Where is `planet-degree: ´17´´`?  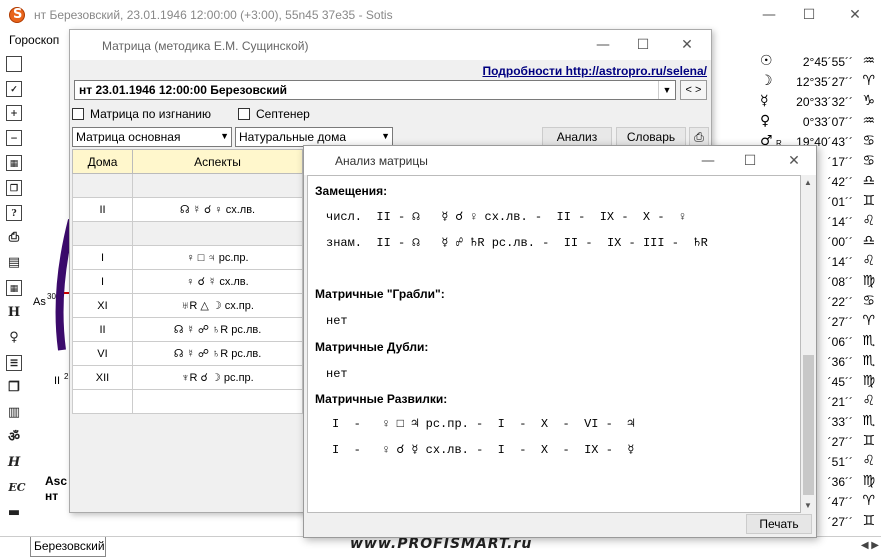 planet-degree: ´17´´ is located at coordinates (840, 162).